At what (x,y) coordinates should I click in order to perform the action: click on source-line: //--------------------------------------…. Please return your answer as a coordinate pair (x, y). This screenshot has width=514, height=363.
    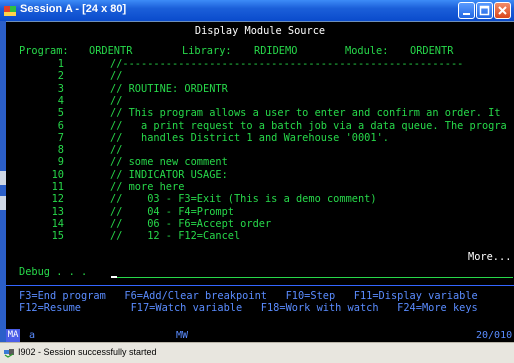
    Looking at the image, I should click on (287, 64).